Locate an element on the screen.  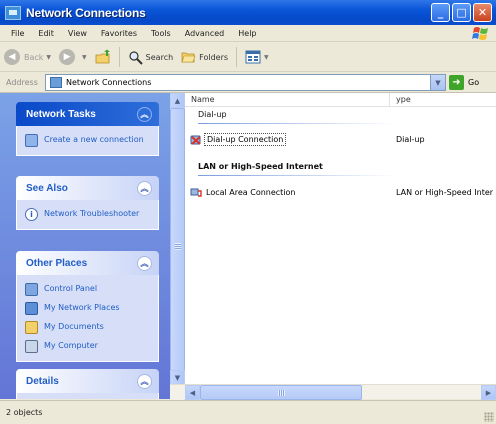
horizontal-scrollbar: ◀ ▶ is located at coordinates (333, 392).